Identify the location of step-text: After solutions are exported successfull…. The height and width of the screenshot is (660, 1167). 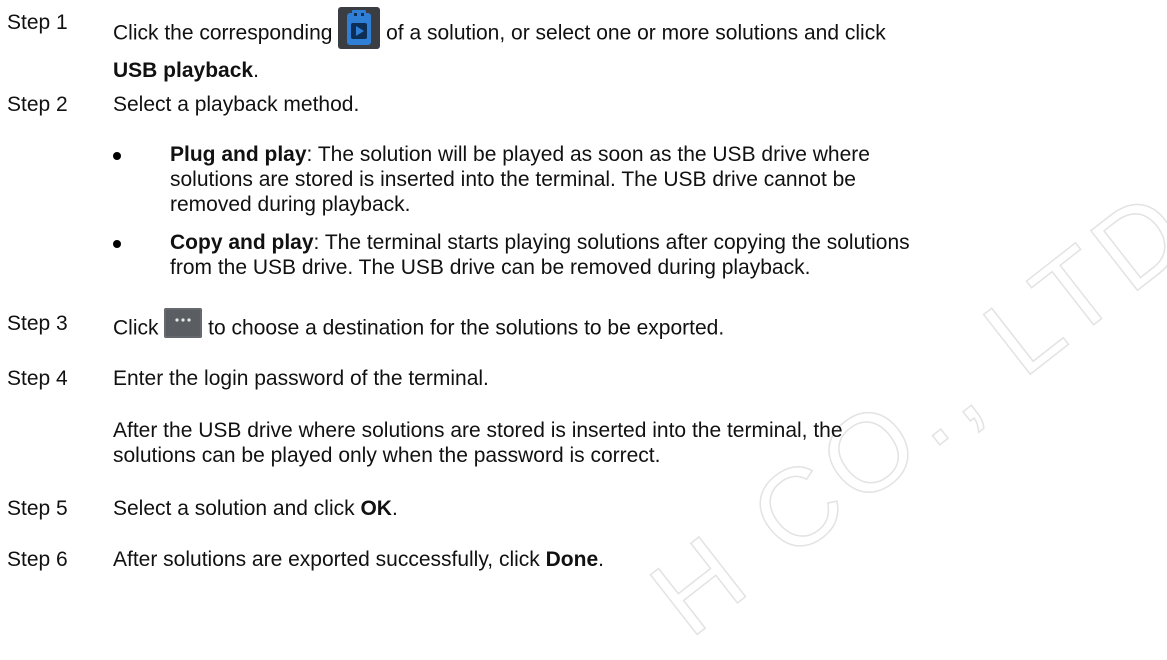
(633, 559).